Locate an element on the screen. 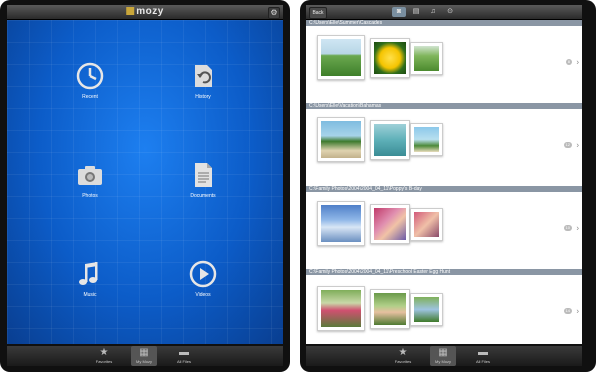 This screenshot has height=372, width=596. music-note-icon: ♫ is located at coordinates (433, 11).